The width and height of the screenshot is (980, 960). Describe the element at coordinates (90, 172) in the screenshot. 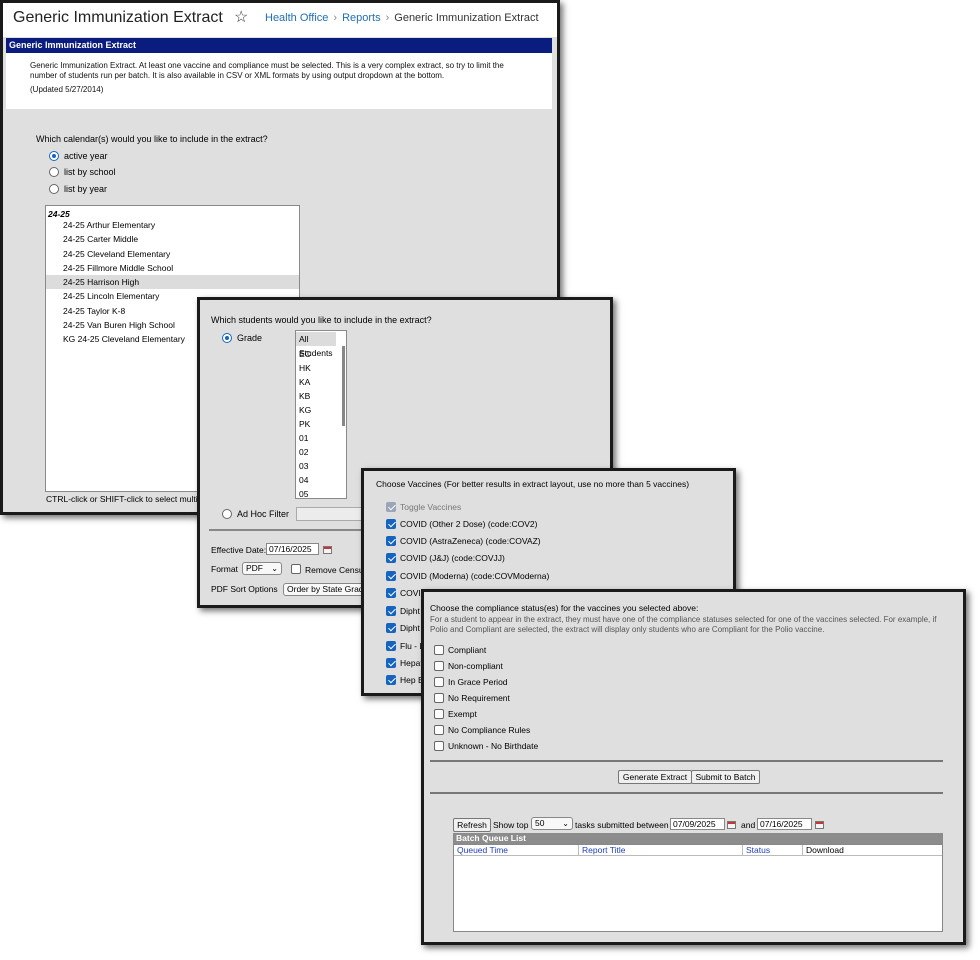

I see `radio-label: list by school` at that location.